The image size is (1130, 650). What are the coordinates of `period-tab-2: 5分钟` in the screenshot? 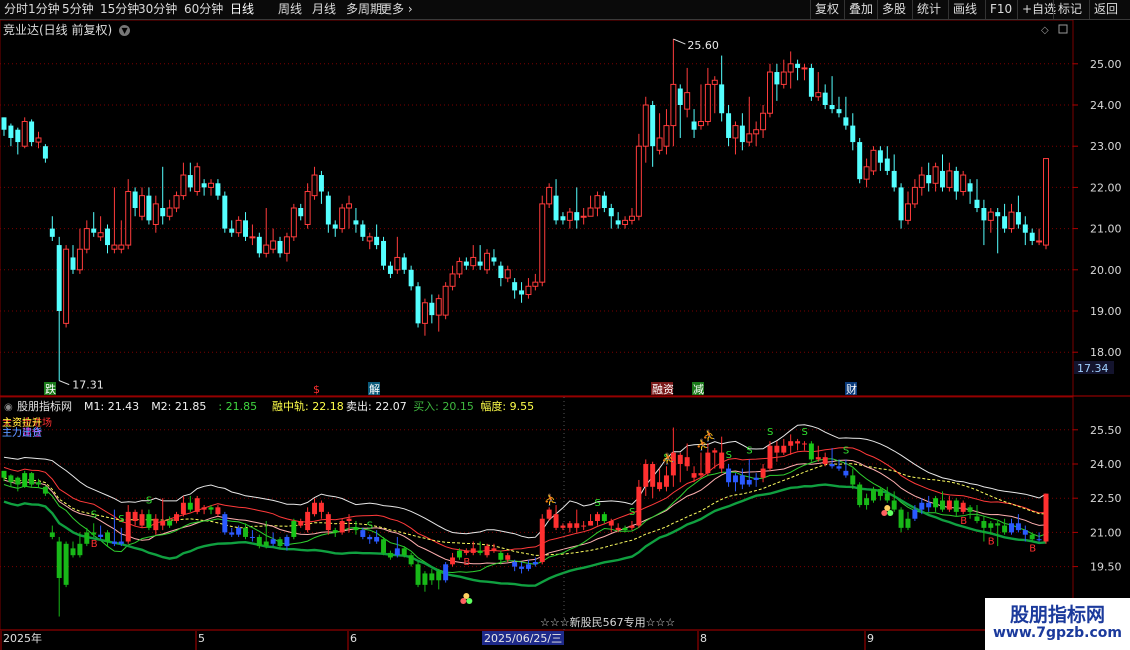 It's located at (78, 9).